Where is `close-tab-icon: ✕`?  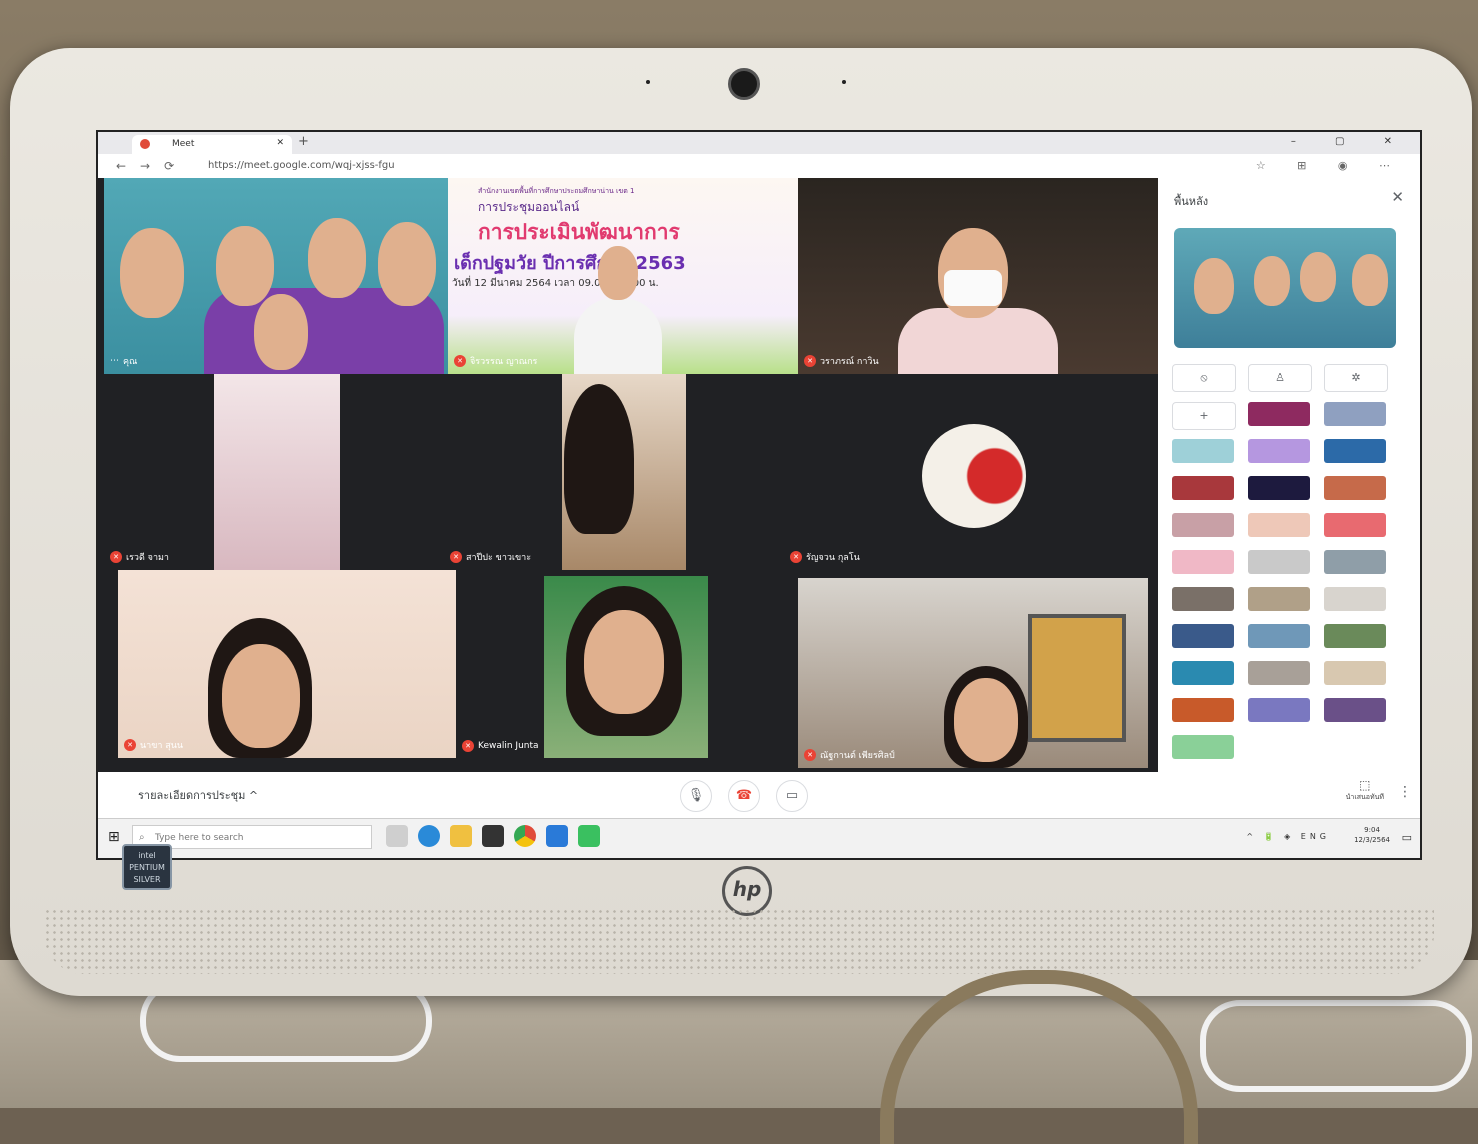 close-tab-icon: ✕ is located at coordinates (280, 143).